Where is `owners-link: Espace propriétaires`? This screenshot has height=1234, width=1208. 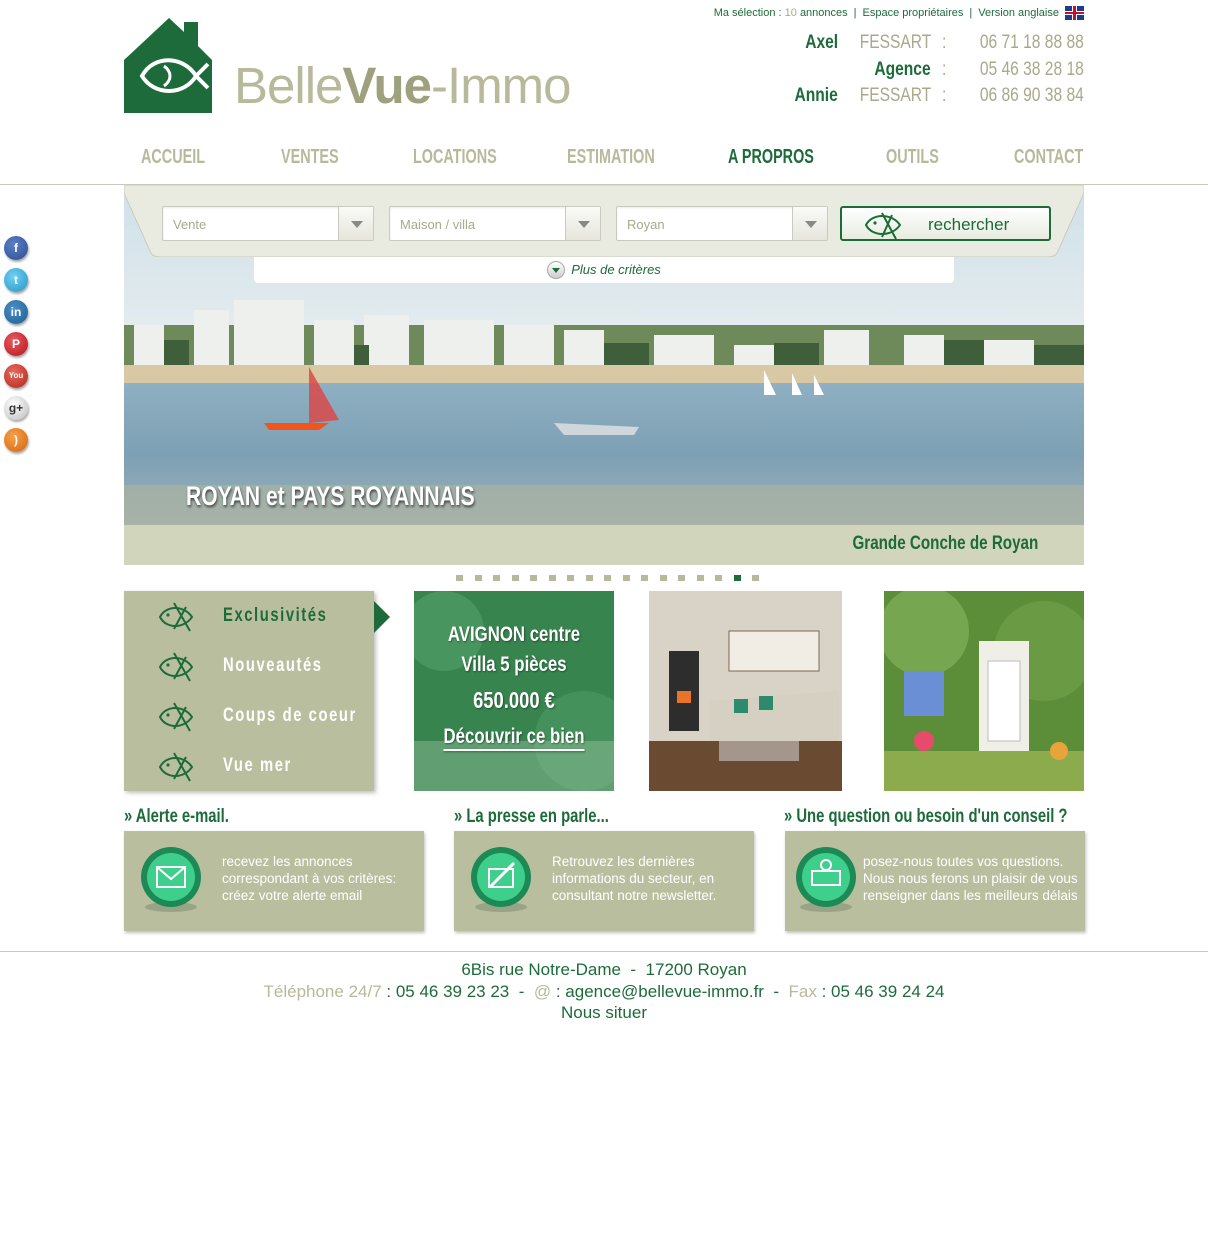
owners-link: Espace propriétaires is located at coordinates (913, 13).